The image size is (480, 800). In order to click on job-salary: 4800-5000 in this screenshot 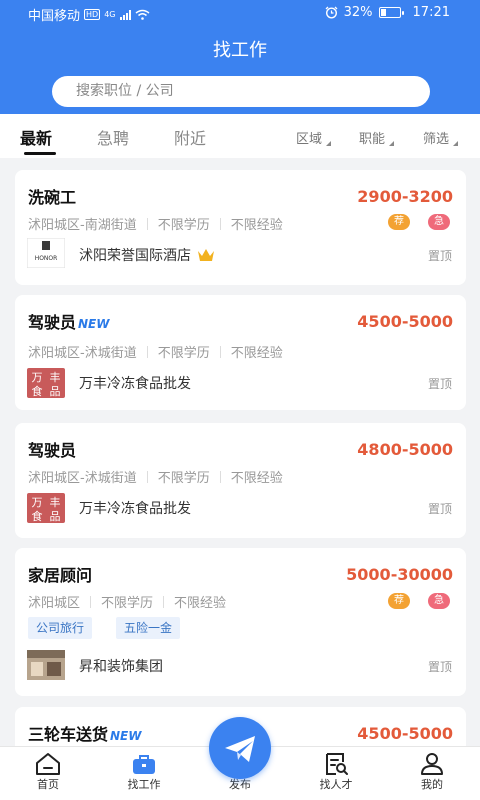, I will do `click(405, 449)`.